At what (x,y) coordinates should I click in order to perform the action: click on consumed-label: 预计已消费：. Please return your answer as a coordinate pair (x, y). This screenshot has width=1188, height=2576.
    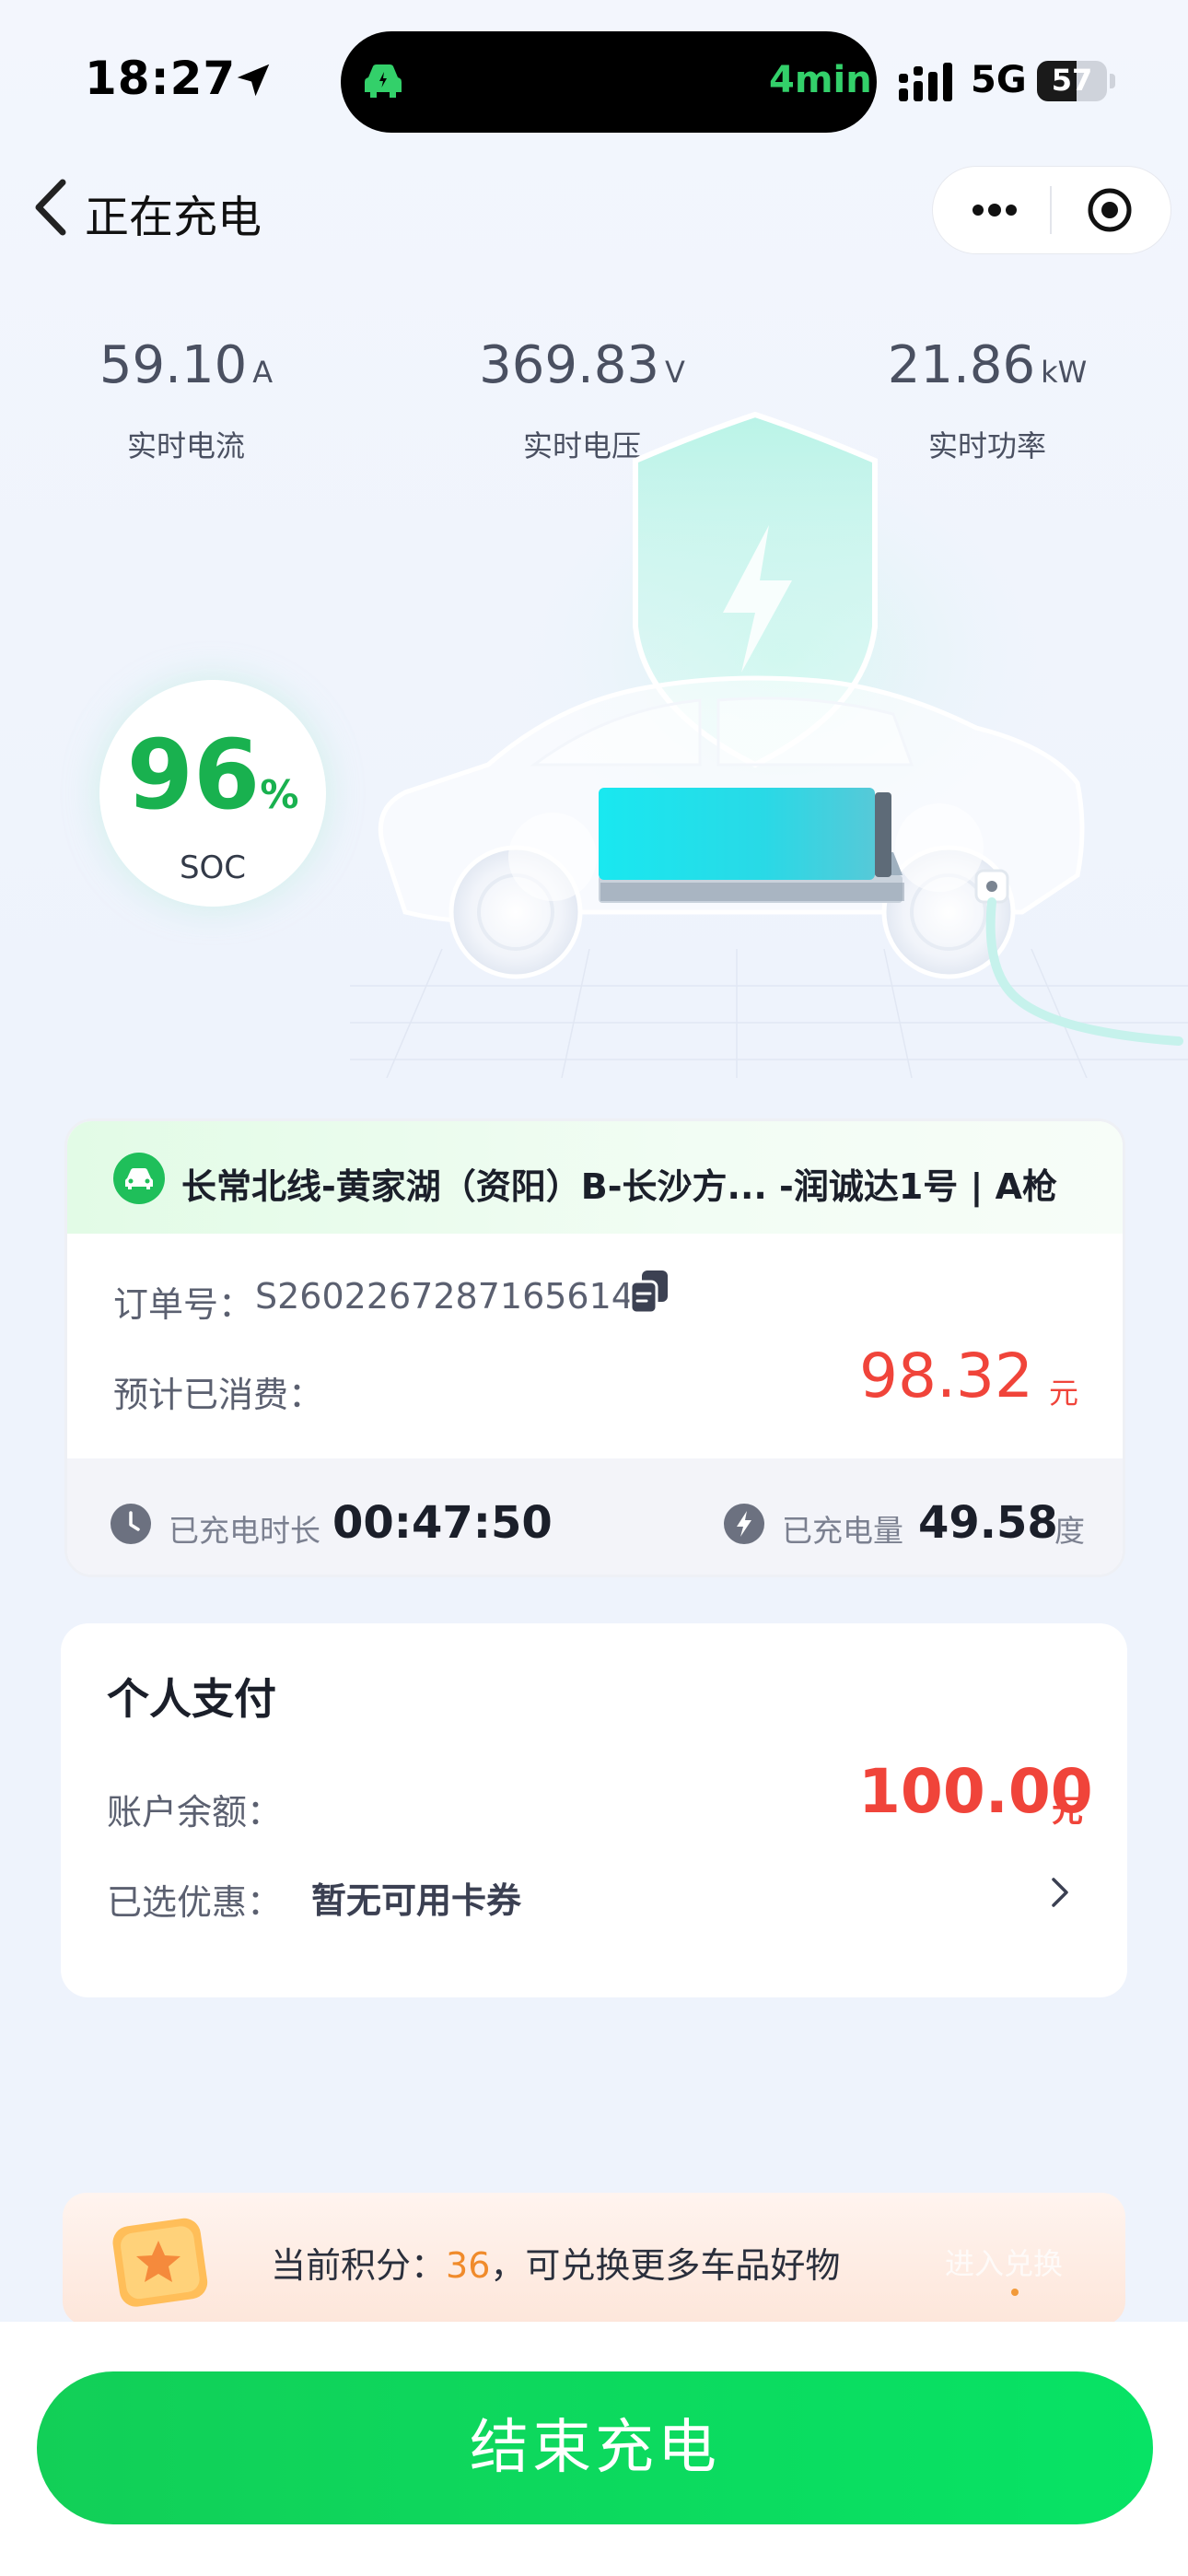
    Looking at the image, I should click on (218, 1395).